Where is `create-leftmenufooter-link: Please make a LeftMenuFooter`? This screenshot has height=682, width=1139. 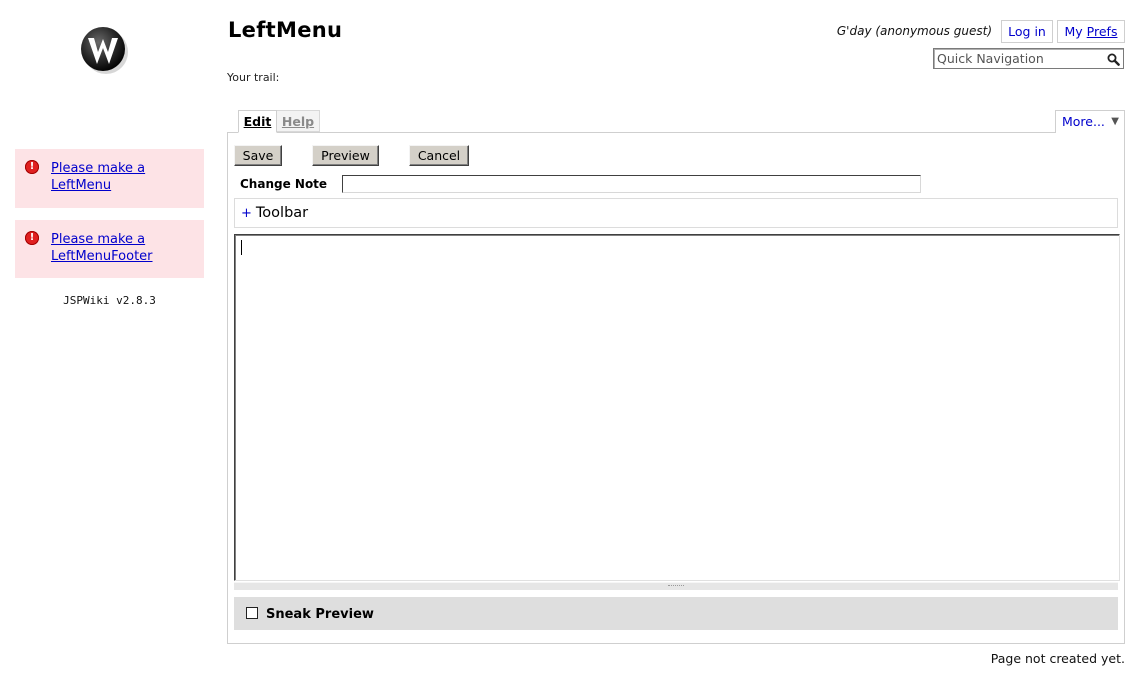 create-leftmenufooter-link: Please make a LeftMenuFooter is located at coordinates (121, 248).